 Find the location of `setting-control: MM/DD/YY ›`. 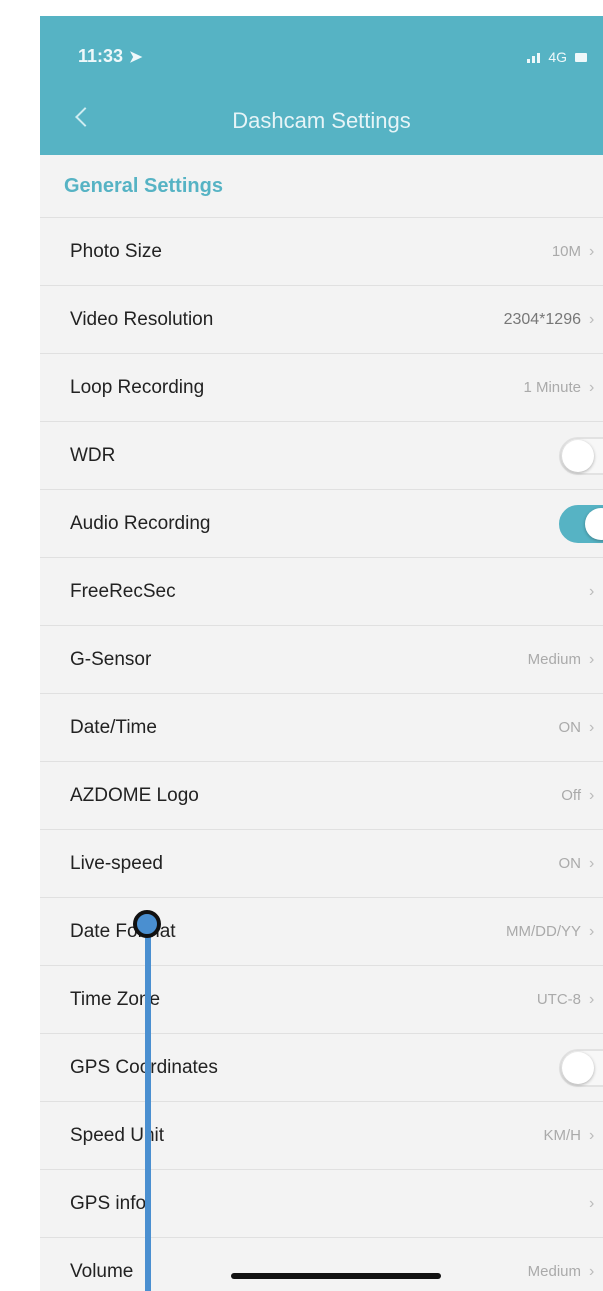

setting-control: MM/DD/YY › is located at coordinates (552, 932).